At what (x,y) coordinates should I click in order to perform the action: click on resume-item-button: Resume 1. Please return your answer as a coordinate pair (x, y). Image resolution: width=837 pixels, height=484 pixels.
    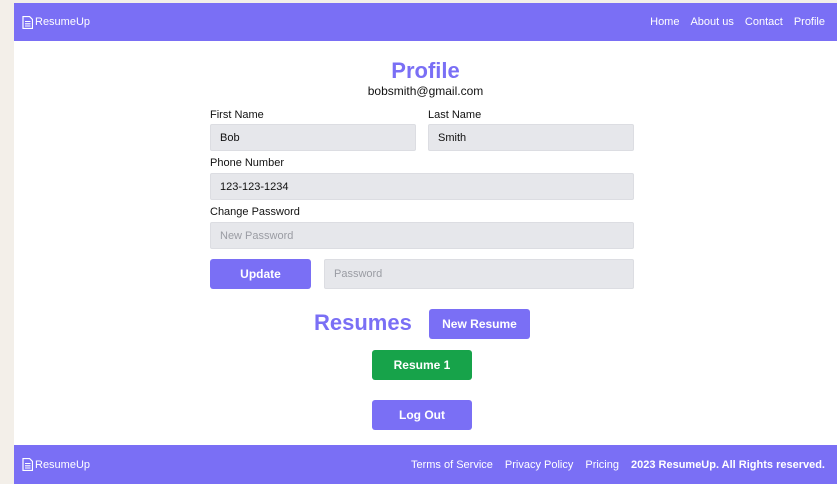
    Looking at the image, I should click on (422, 365).